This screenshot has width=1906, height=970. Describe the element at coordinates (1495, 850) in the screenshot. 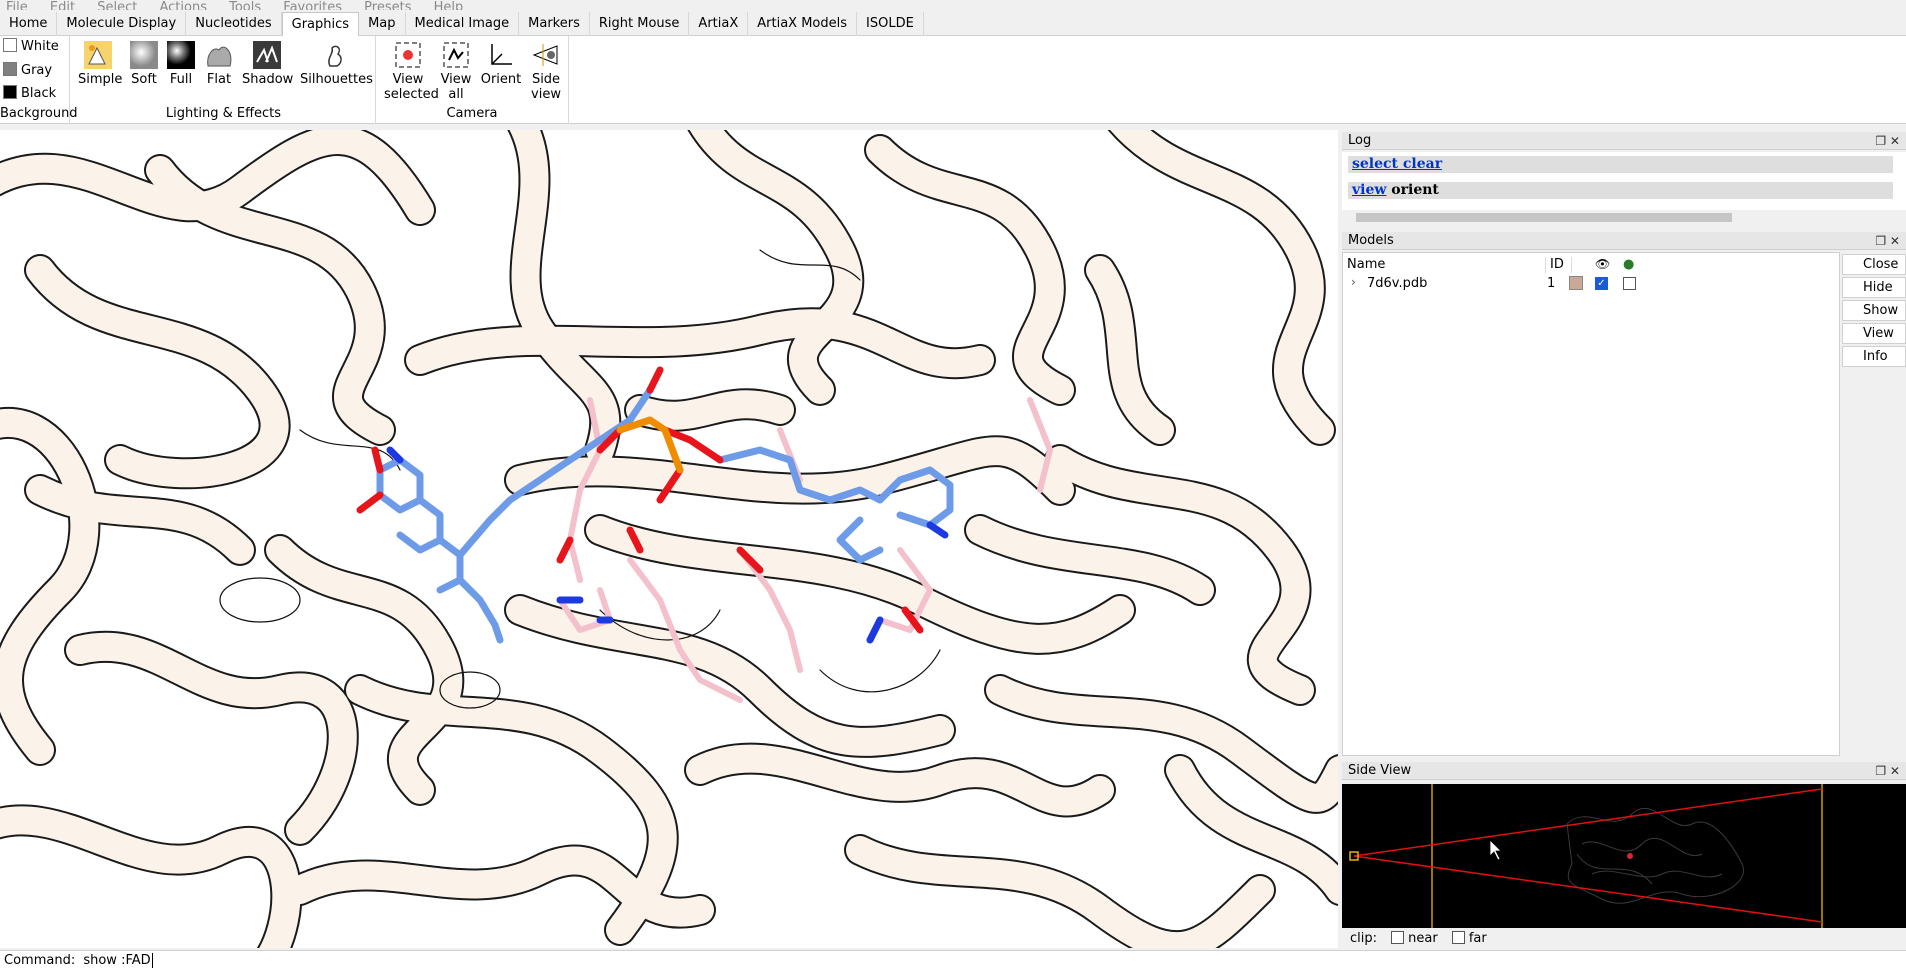

I see `mouse-cursor-icon` at that location.